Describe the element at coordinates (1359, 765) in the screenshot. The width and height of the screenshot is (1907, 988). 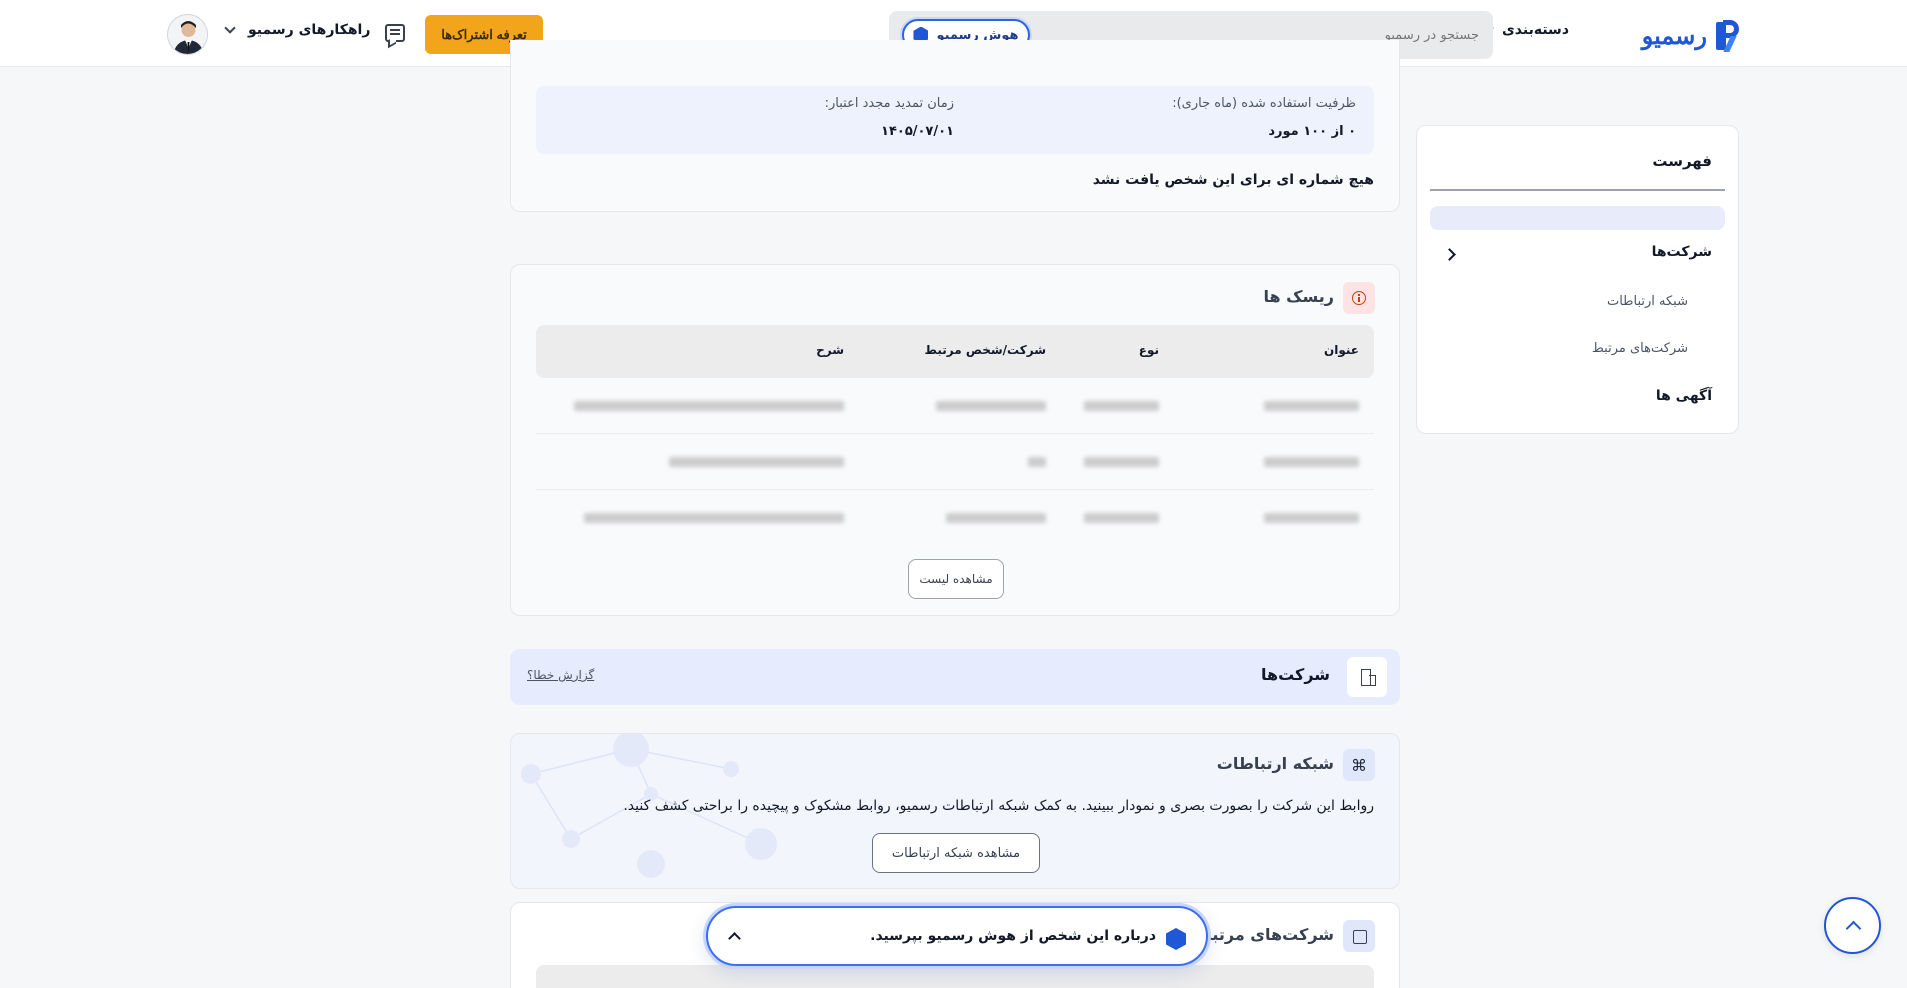
I see `network-icon: ⌘` at that location.